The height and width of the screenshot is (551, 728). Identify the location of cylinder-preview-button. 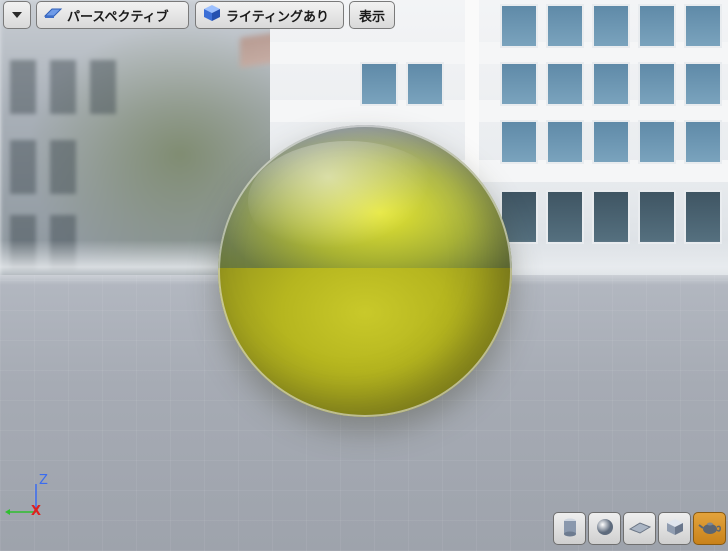
(569, 528).